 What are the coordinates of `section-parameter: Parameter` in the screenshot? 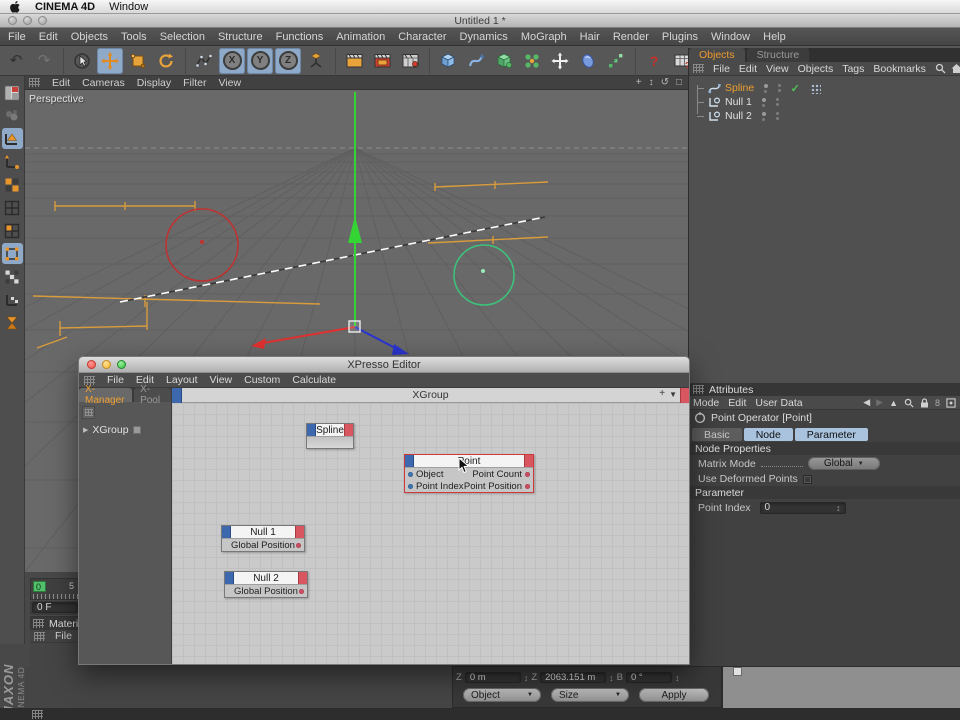 It's located at (824, 492).